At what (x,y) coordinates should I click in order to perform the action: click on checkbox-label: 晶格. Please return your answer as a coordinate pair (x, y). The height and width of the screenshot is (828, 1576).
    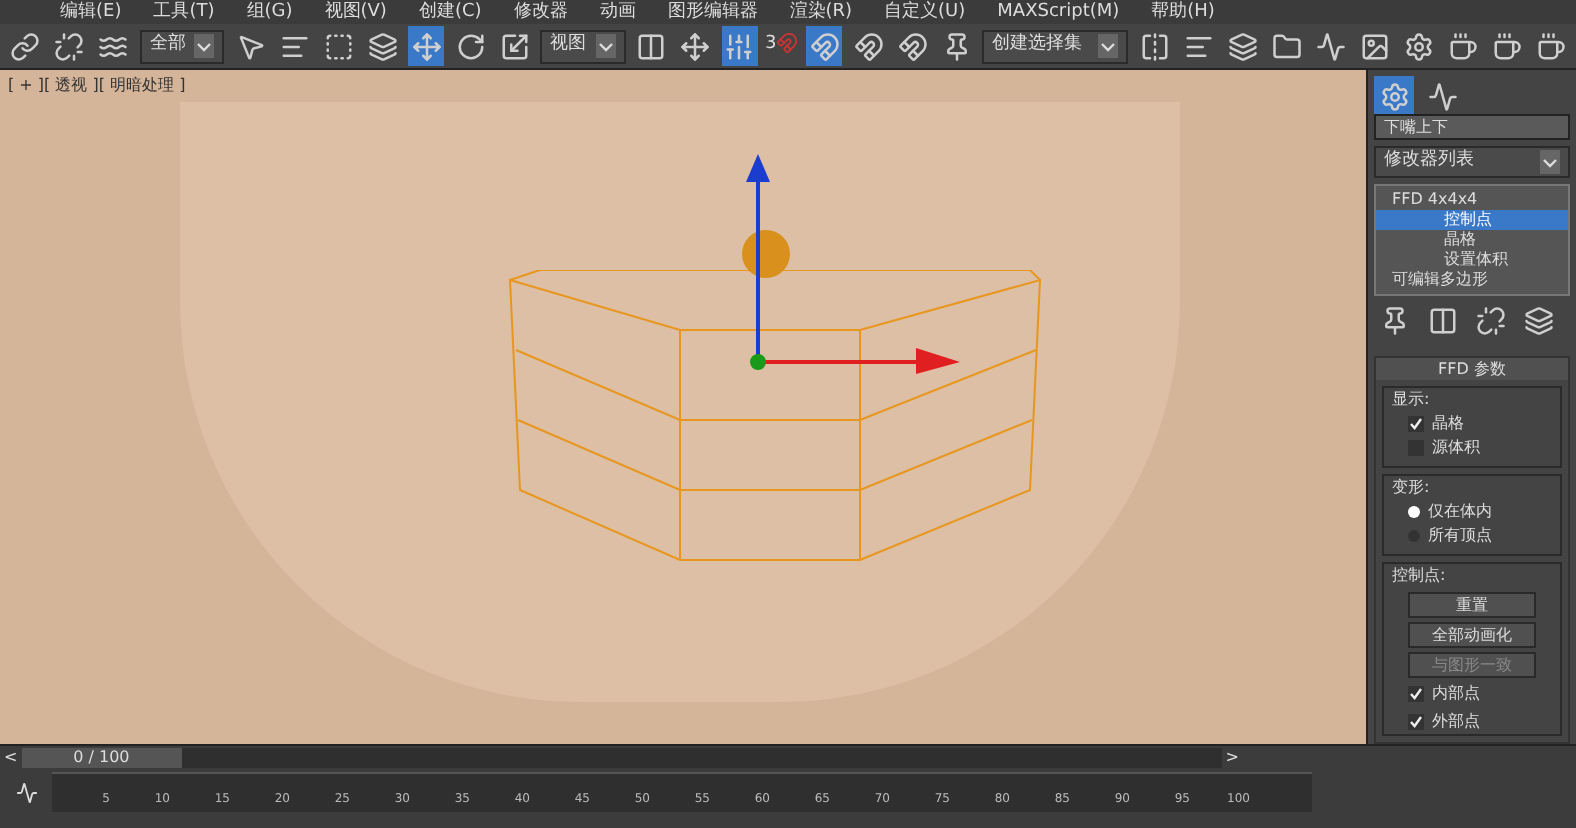
    Looking at the image, I should click on (1448, 423).